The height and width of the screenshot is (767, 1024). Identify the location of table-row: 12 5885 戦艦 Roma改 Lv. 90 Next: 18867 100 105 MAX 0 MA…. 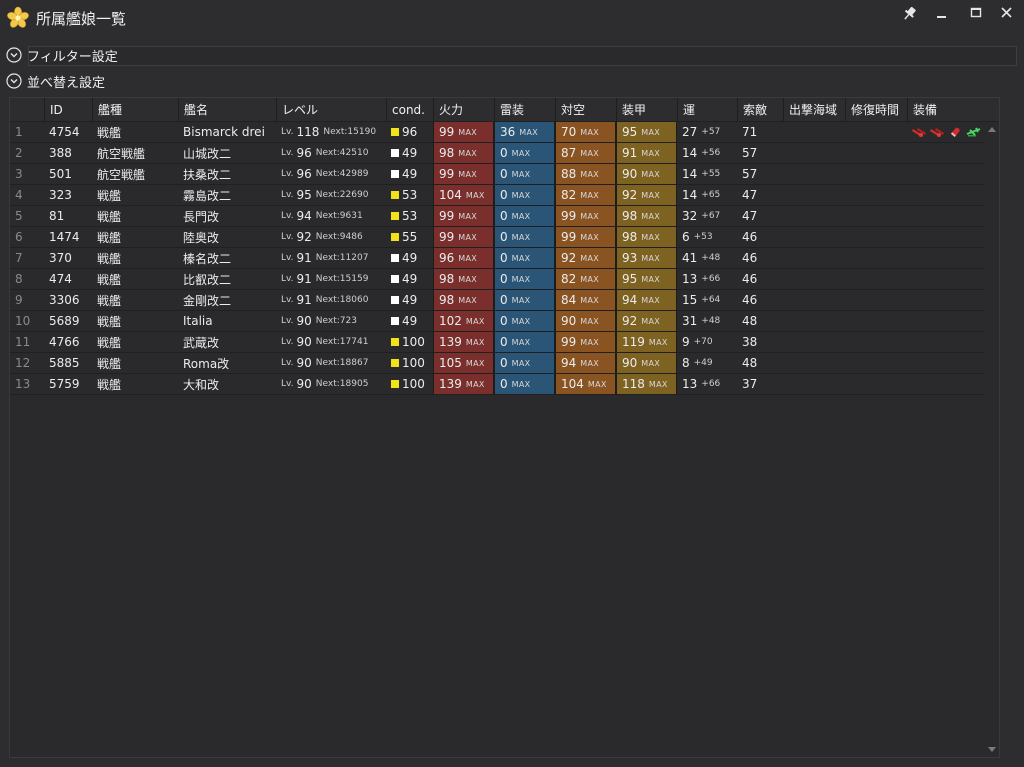
(504, 363).